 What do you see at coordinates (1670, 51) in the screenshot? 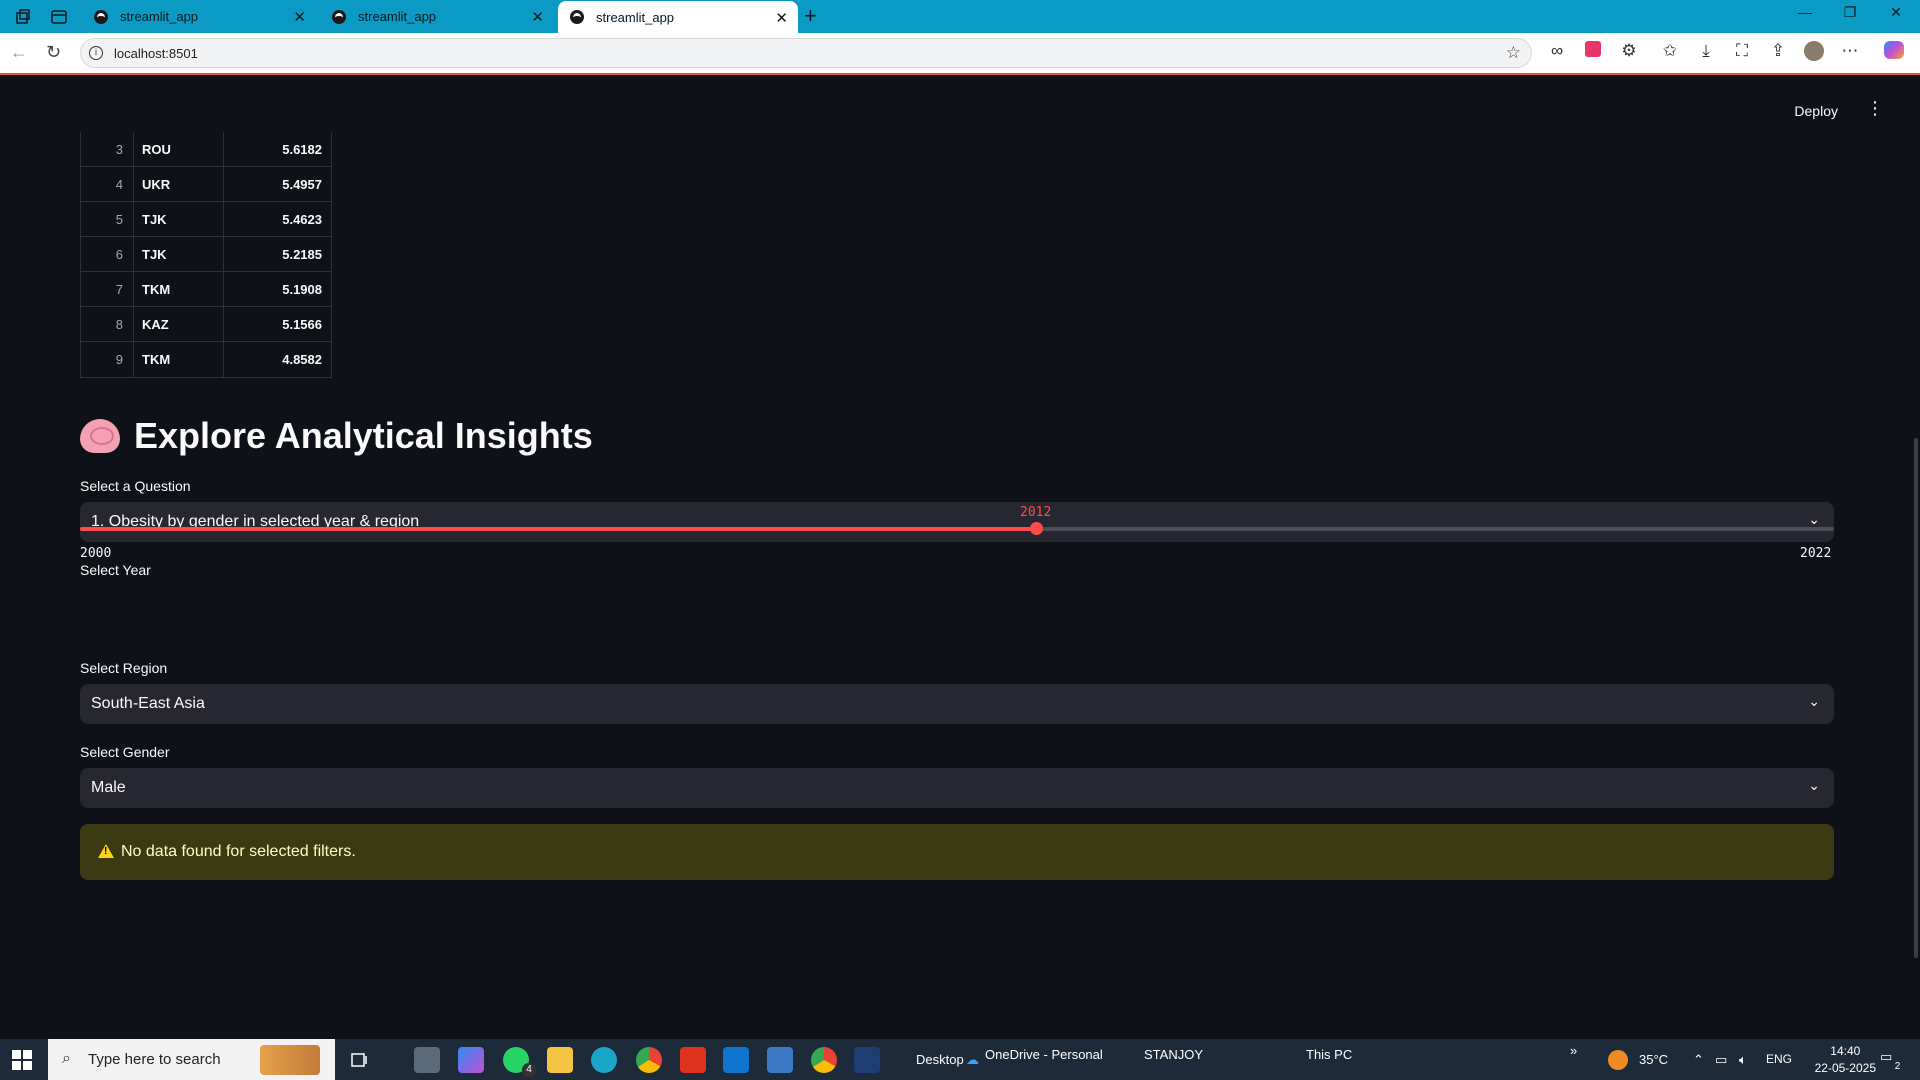
I see `favorites-icon: ✩` at bounding box center [1670, 51].